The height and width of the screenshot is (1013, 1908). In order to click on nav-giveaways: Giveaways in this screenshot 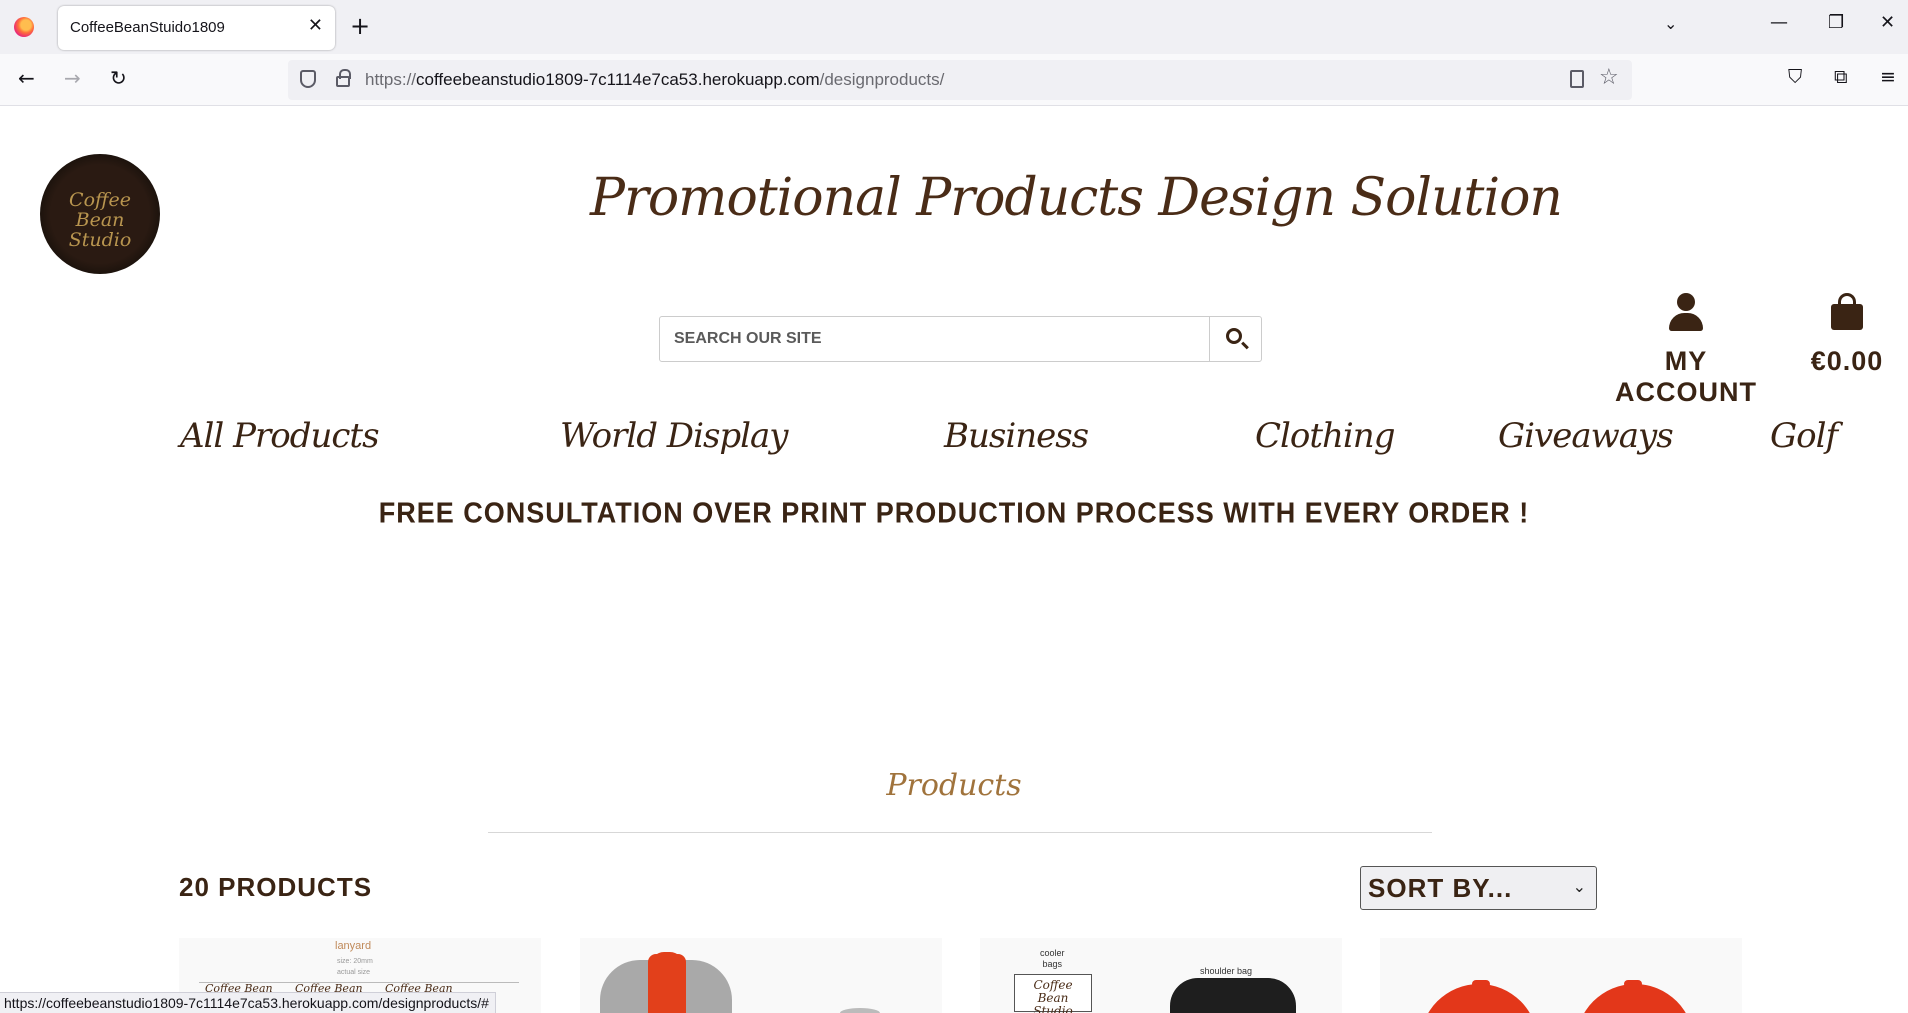, I will do `click(1586, 436)`.